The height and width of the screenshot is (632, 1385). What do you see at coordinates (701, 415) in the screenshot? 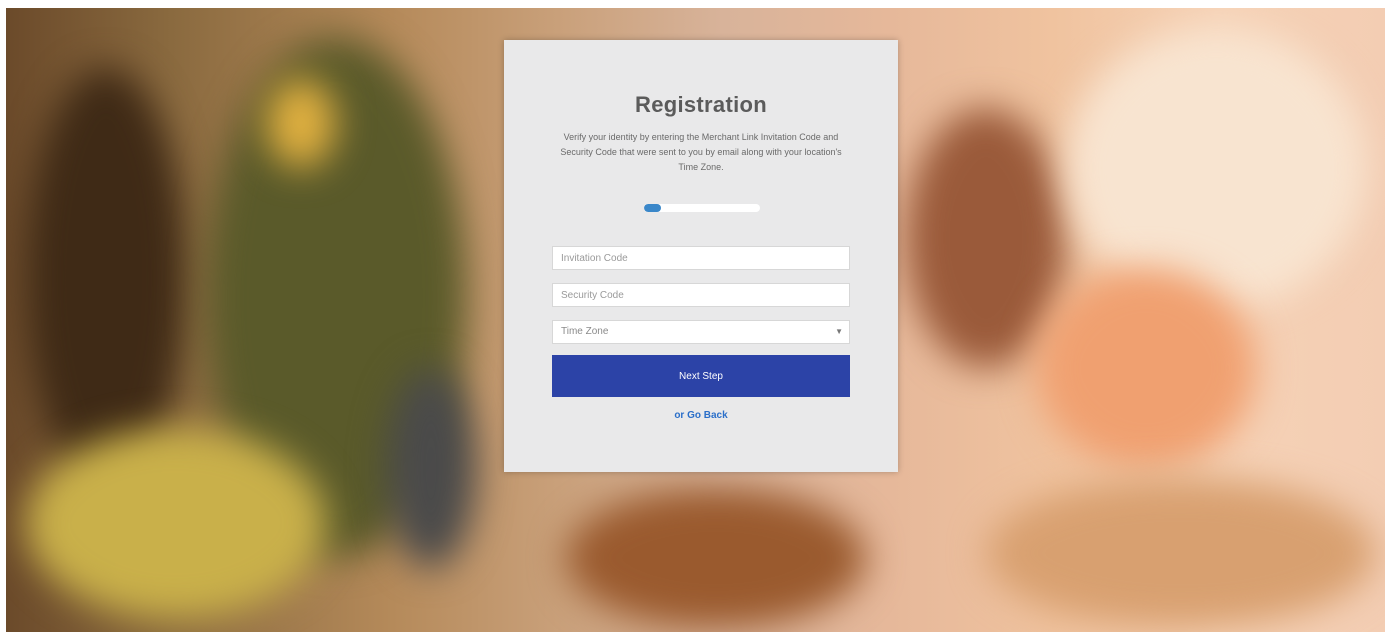
I see `go-back-link: or Go Back` at bounding box center [701, 415].